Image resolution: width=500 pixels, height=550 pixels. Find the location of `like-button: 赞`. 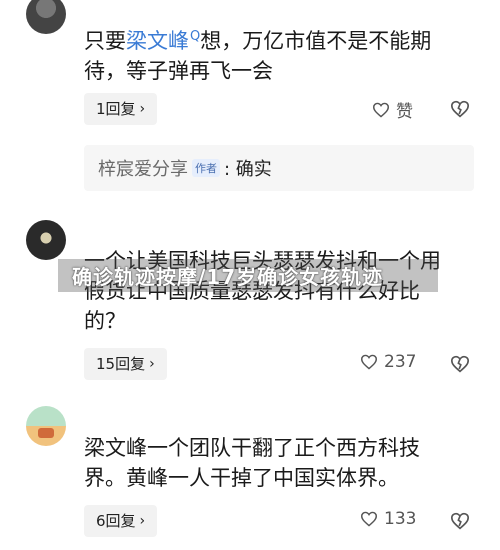

like-button: 赞 is located at coordinates (392, 109).